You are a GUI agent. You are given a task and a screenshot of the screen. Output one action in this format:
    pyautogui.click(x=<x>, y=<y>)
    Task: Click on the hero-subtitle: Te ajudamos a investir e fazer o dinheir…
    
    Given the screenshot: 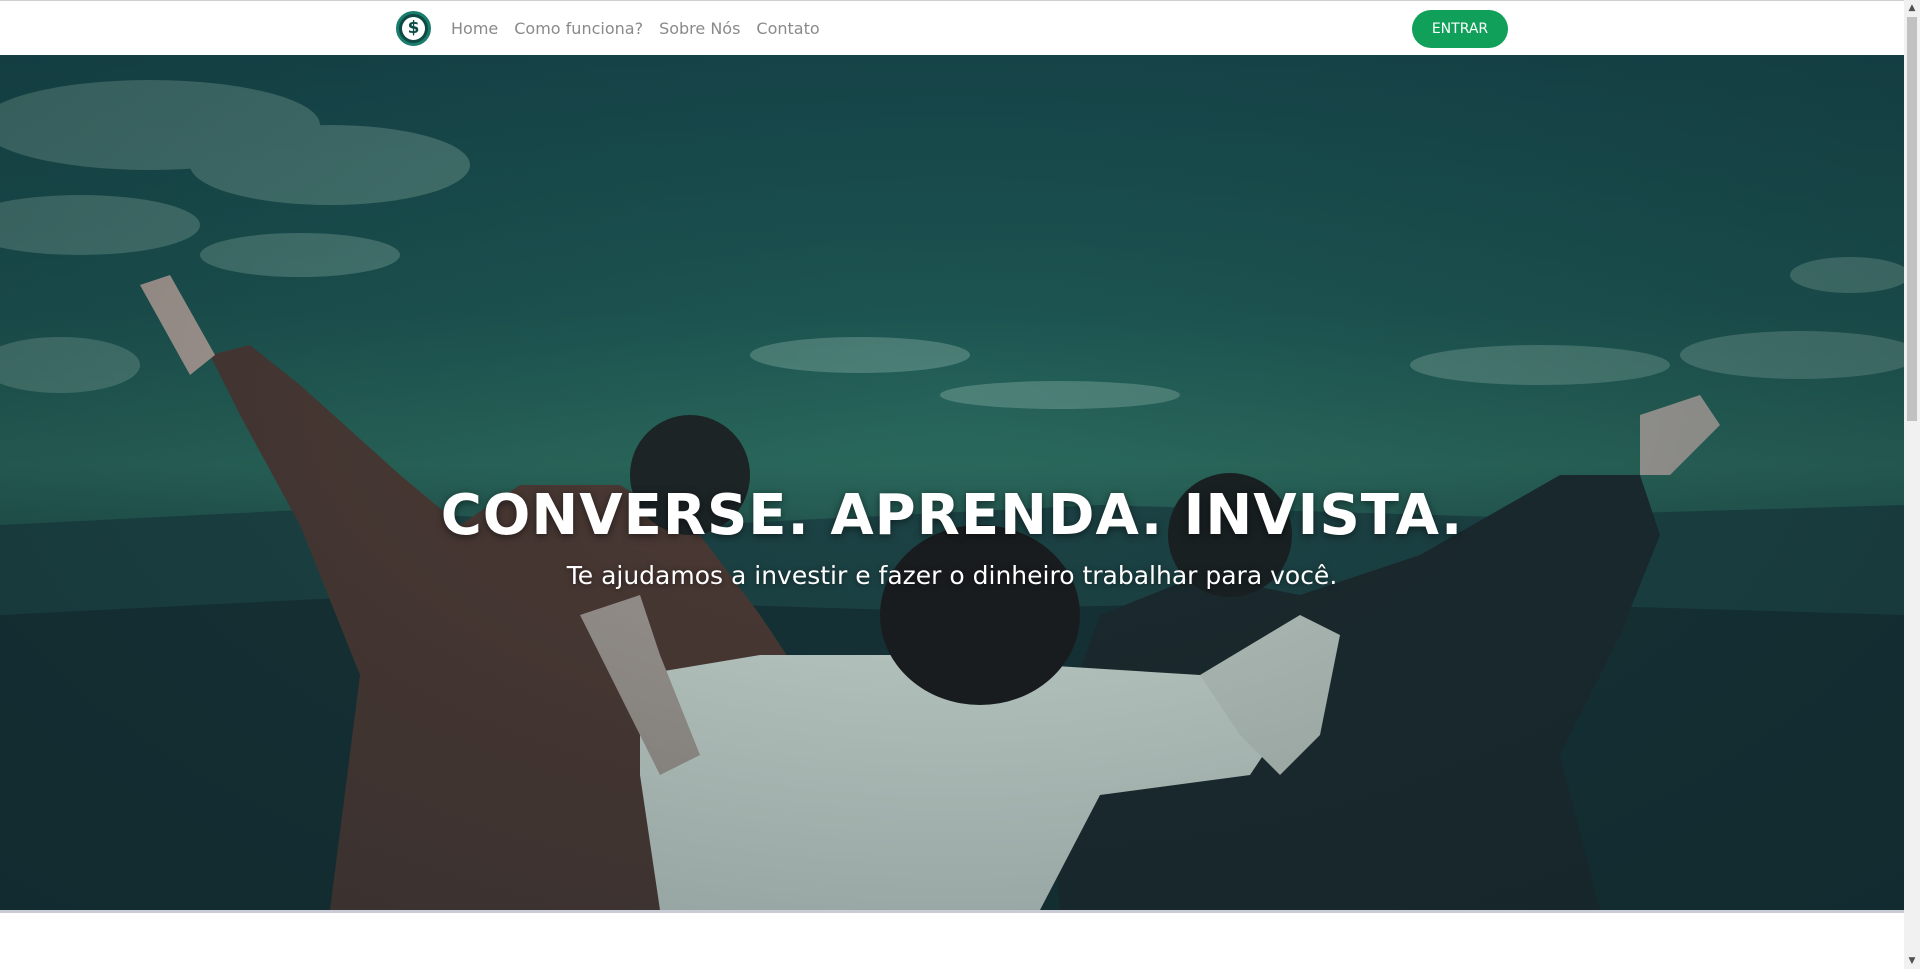 What is the action you would take?
    pyautogui.click(x=952, y=575)
    